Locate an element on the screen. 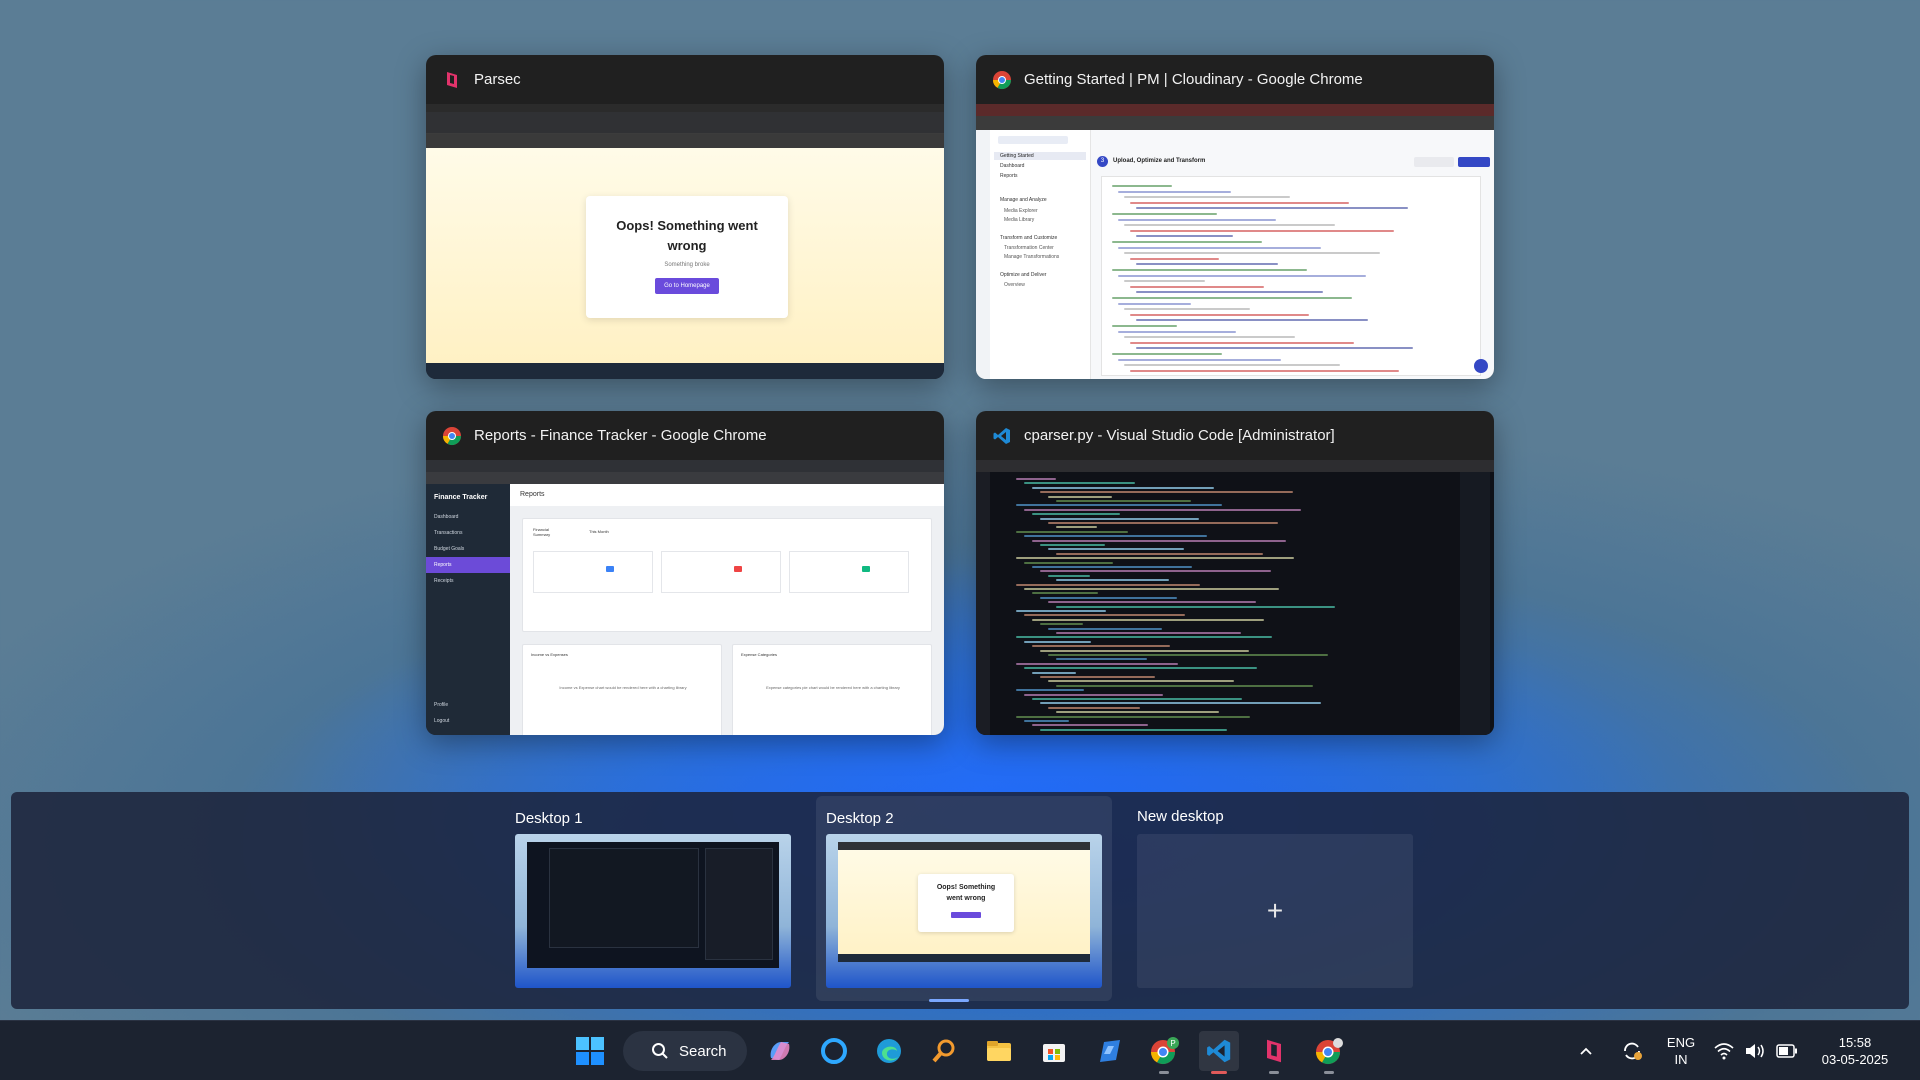 The height and width of the screenshot is (1080, 1920). nav-item: Profile is located at coordinates (441, 705).